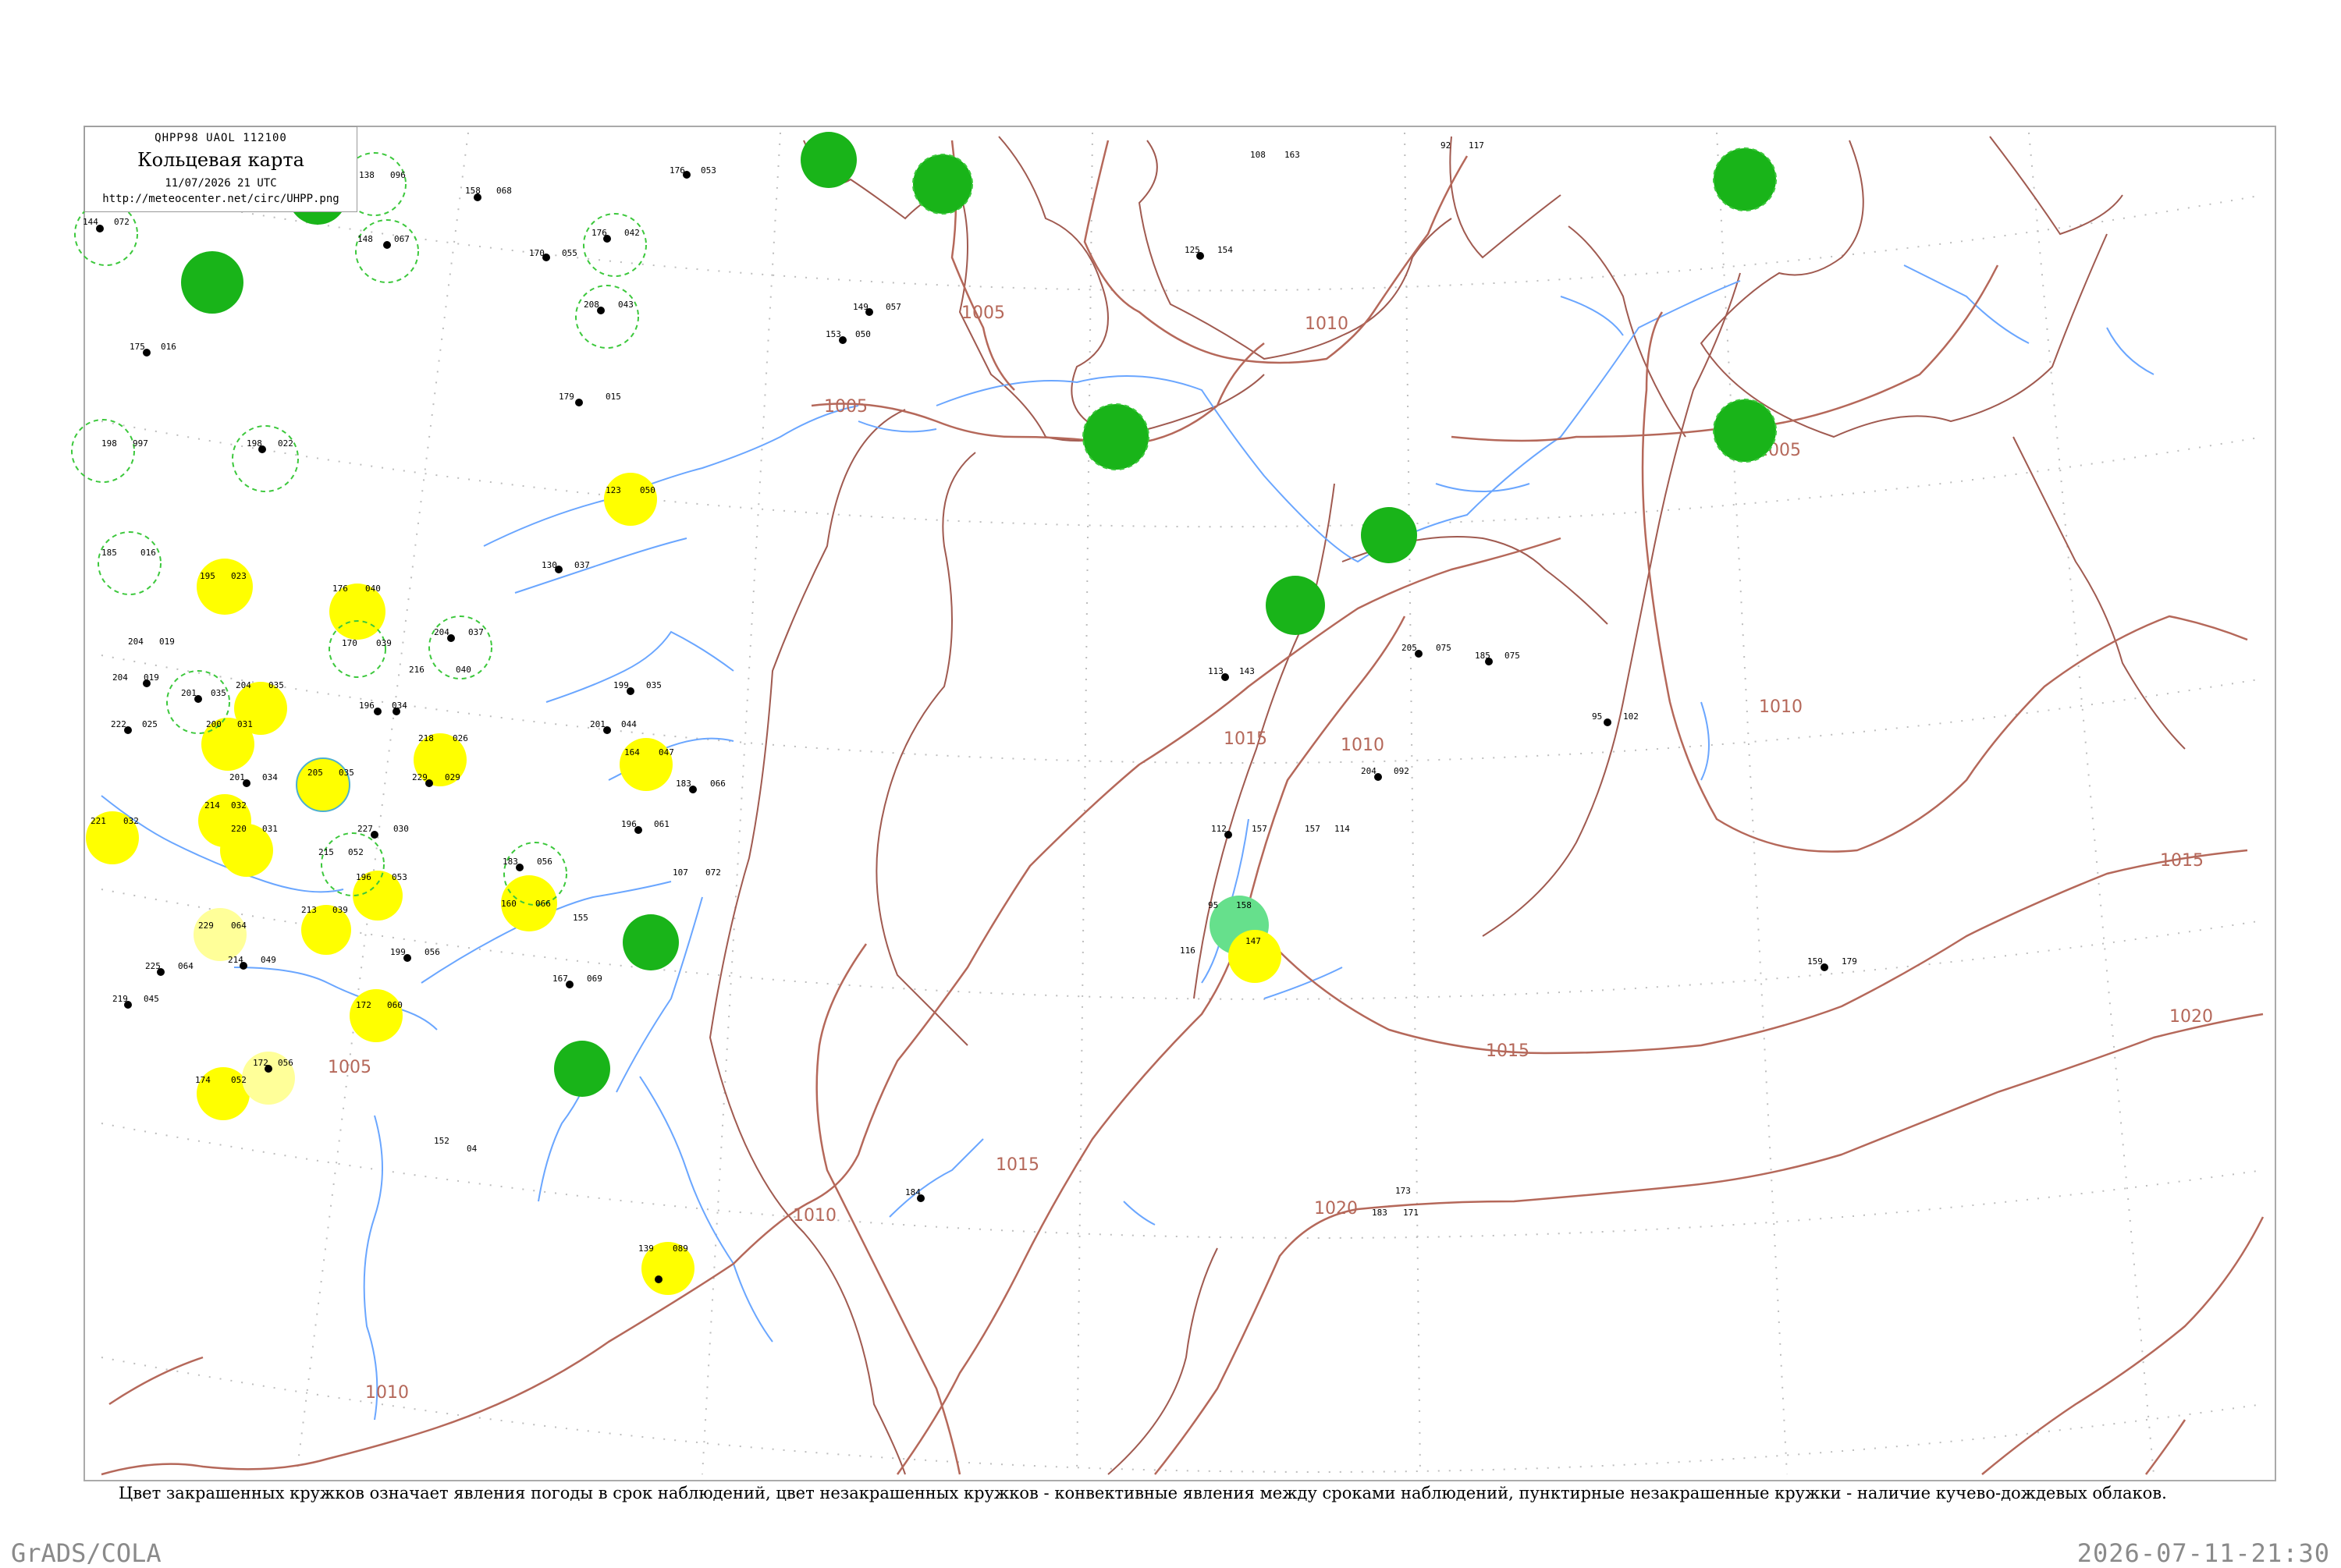 The height and width of the screenshot is (1568, 2341). What do you see at coordinates (218, 693) in the screenshot?
I see `svg-text: 035` at bounding box center [218, 693].